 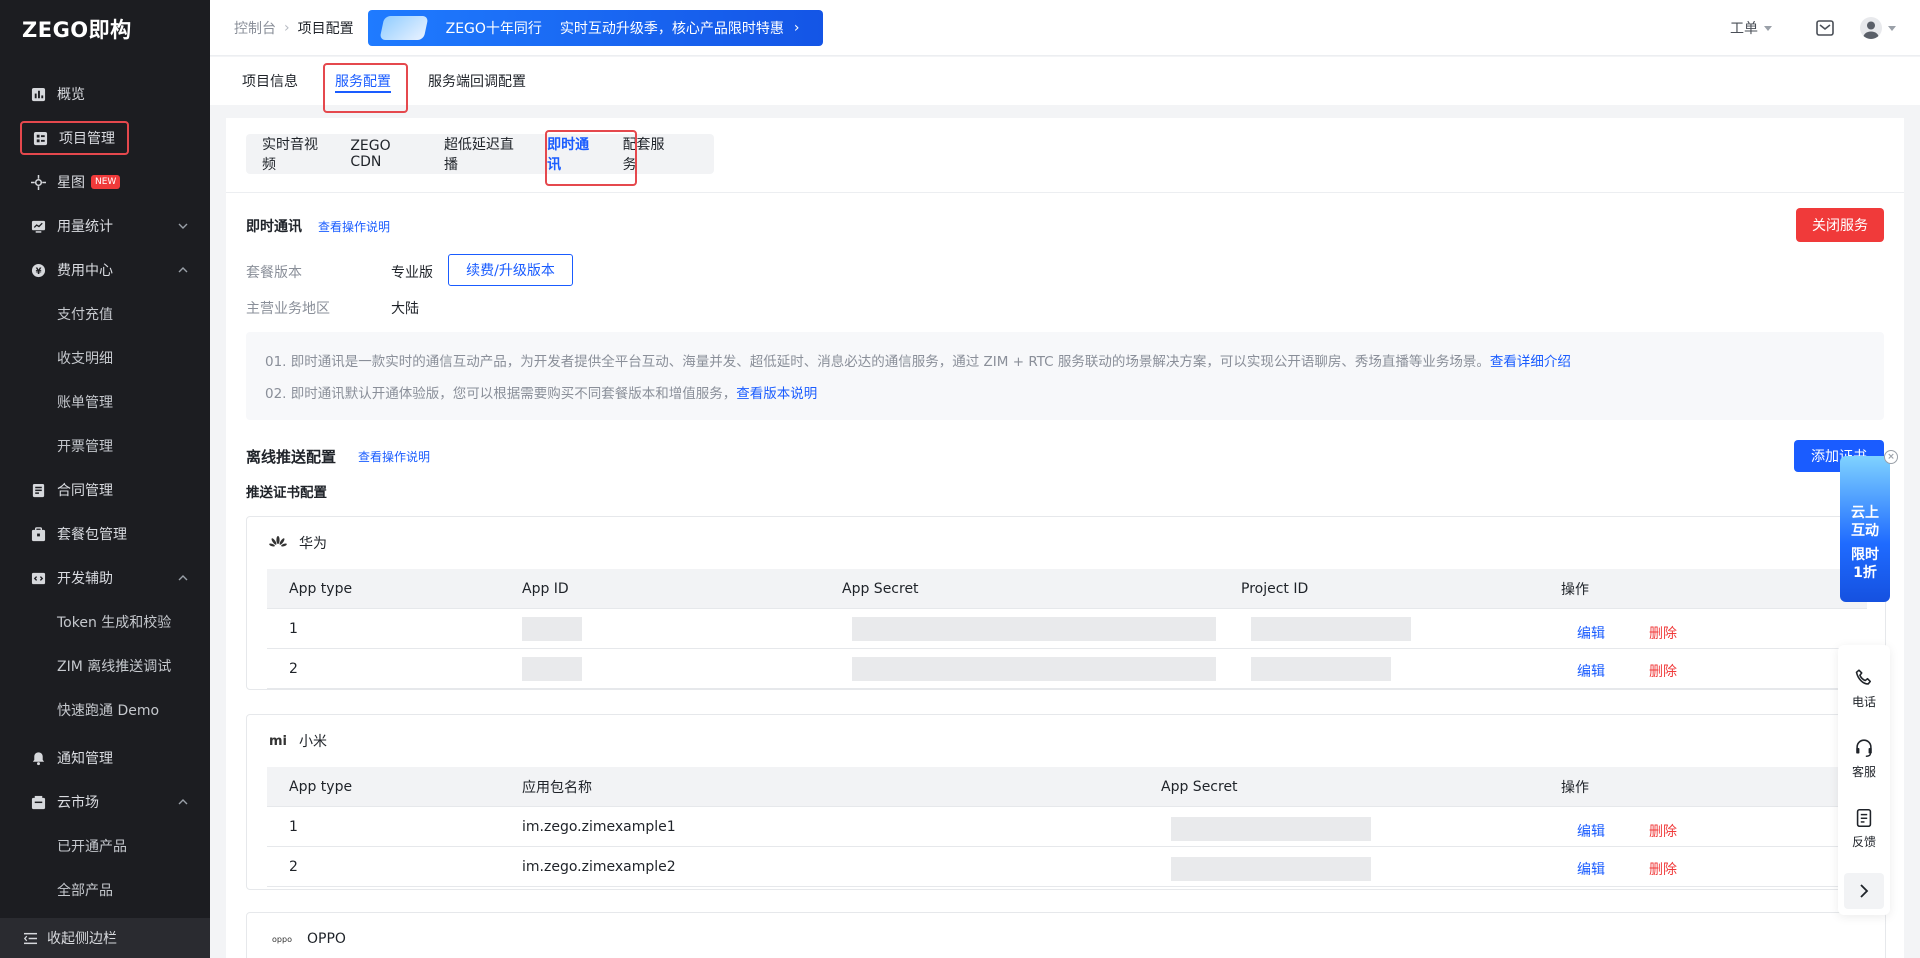 I want to click on promo-line: 互动, so click(x=1865, y=531).